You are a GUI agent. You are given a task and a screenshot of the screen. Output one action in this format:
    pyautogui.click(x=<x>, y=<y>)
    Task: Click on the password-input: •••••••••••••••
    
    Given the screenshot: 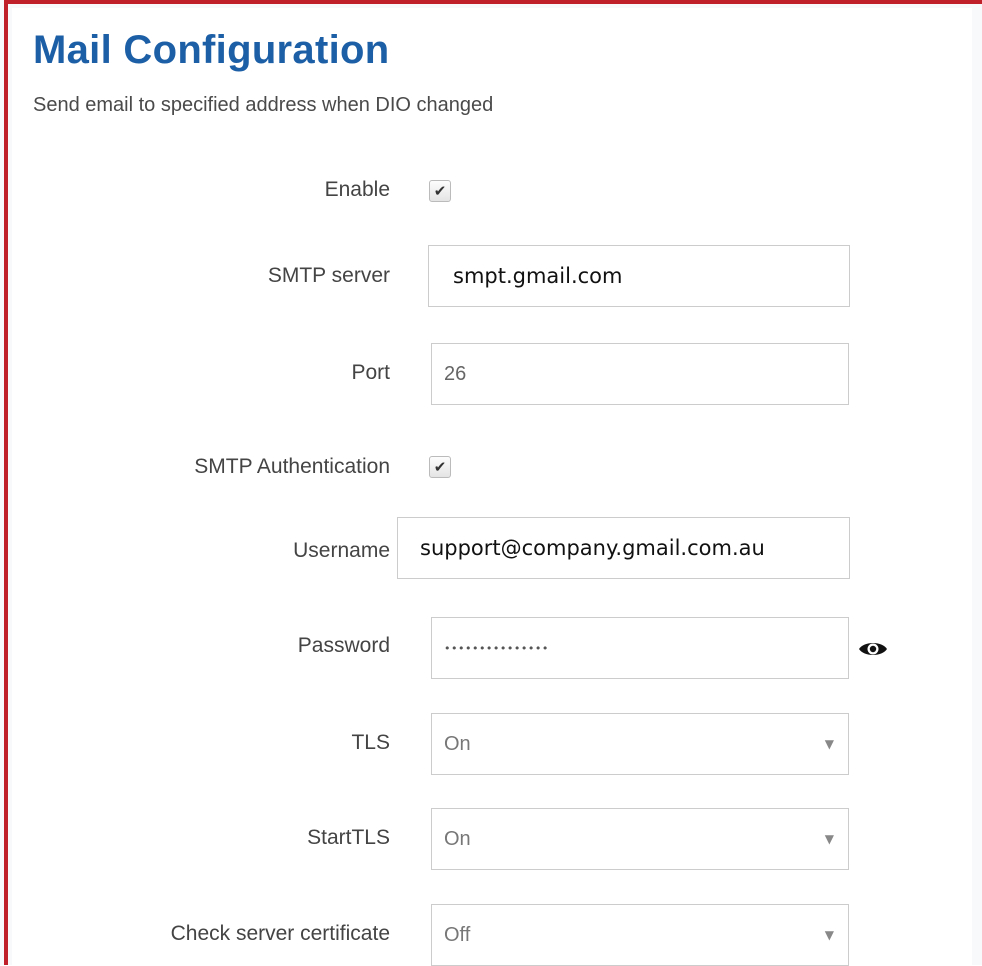 What is the action you would take?
    pyautogui.click(x=640, y=648)
    